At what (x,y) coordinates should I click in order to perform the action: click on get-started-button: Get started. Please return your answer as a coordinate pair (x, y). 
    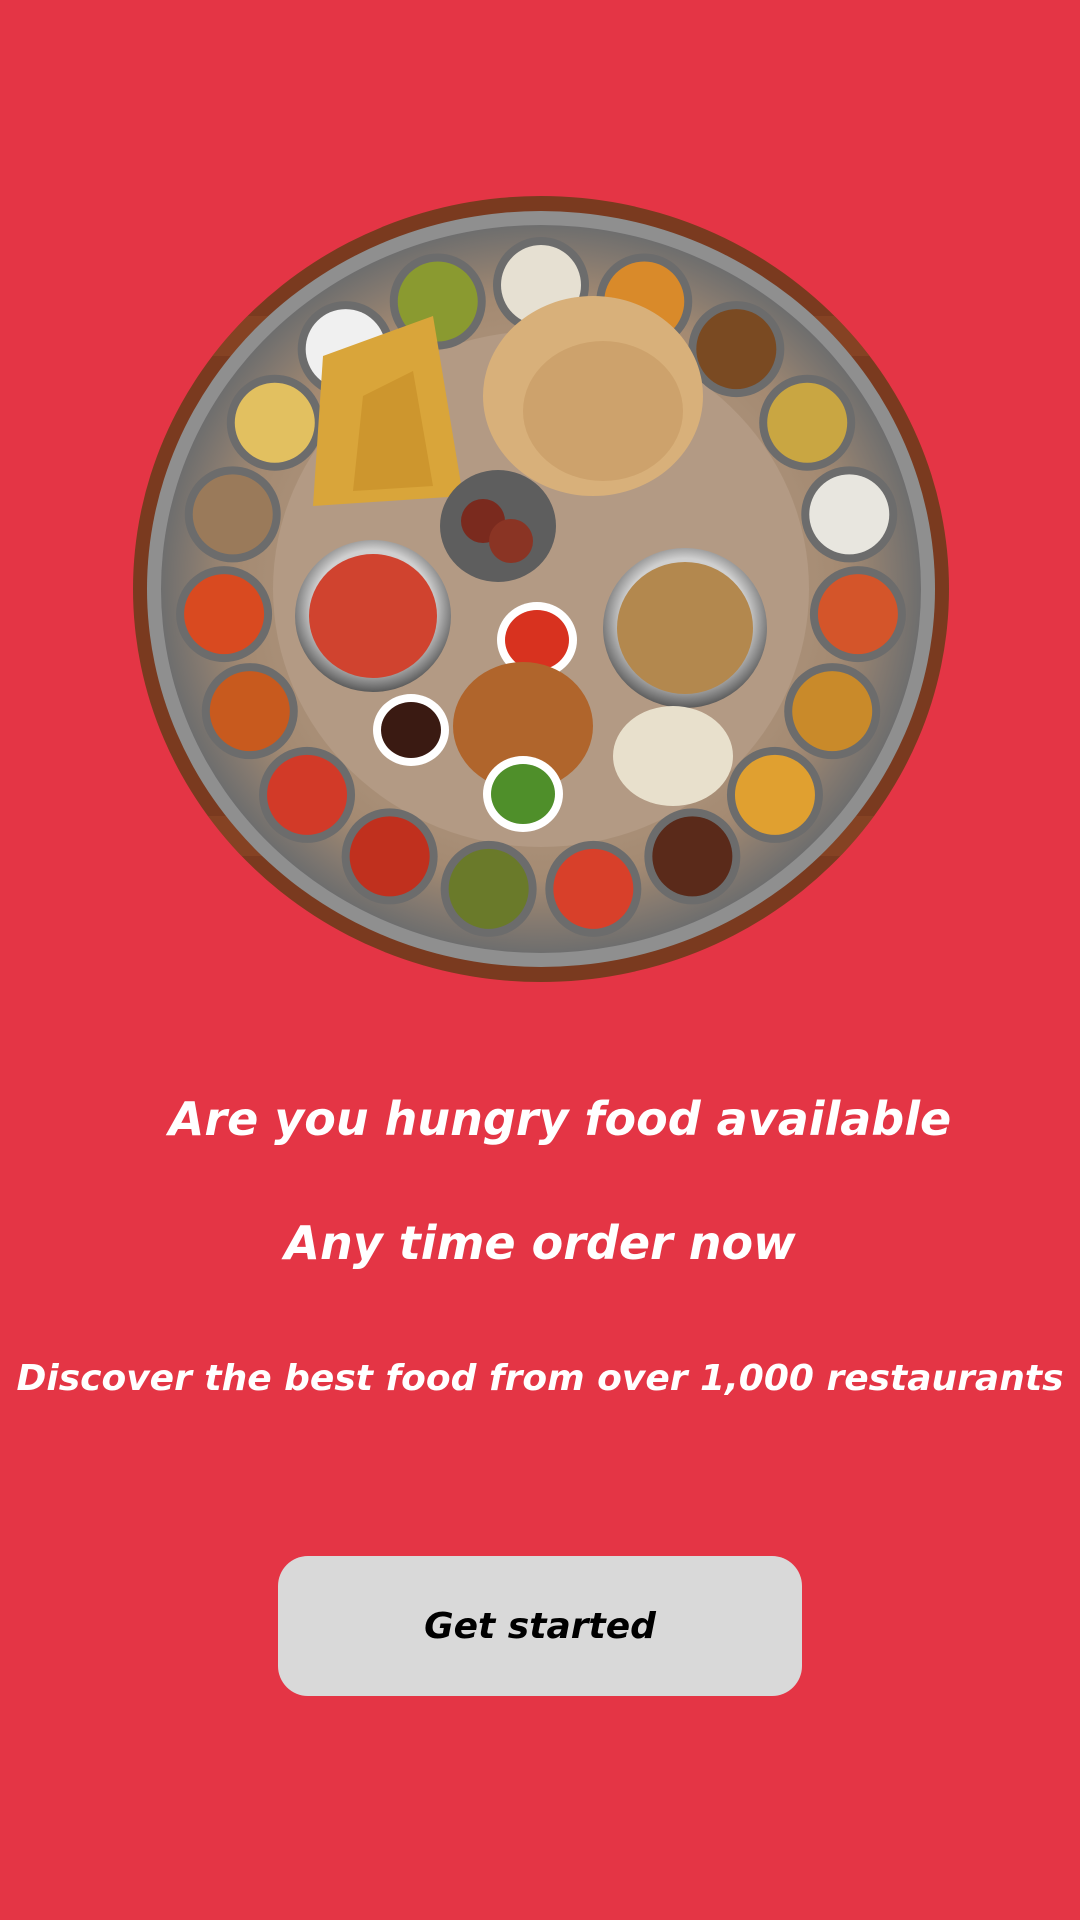
    Looking at the image, I should click on (540, 1626).